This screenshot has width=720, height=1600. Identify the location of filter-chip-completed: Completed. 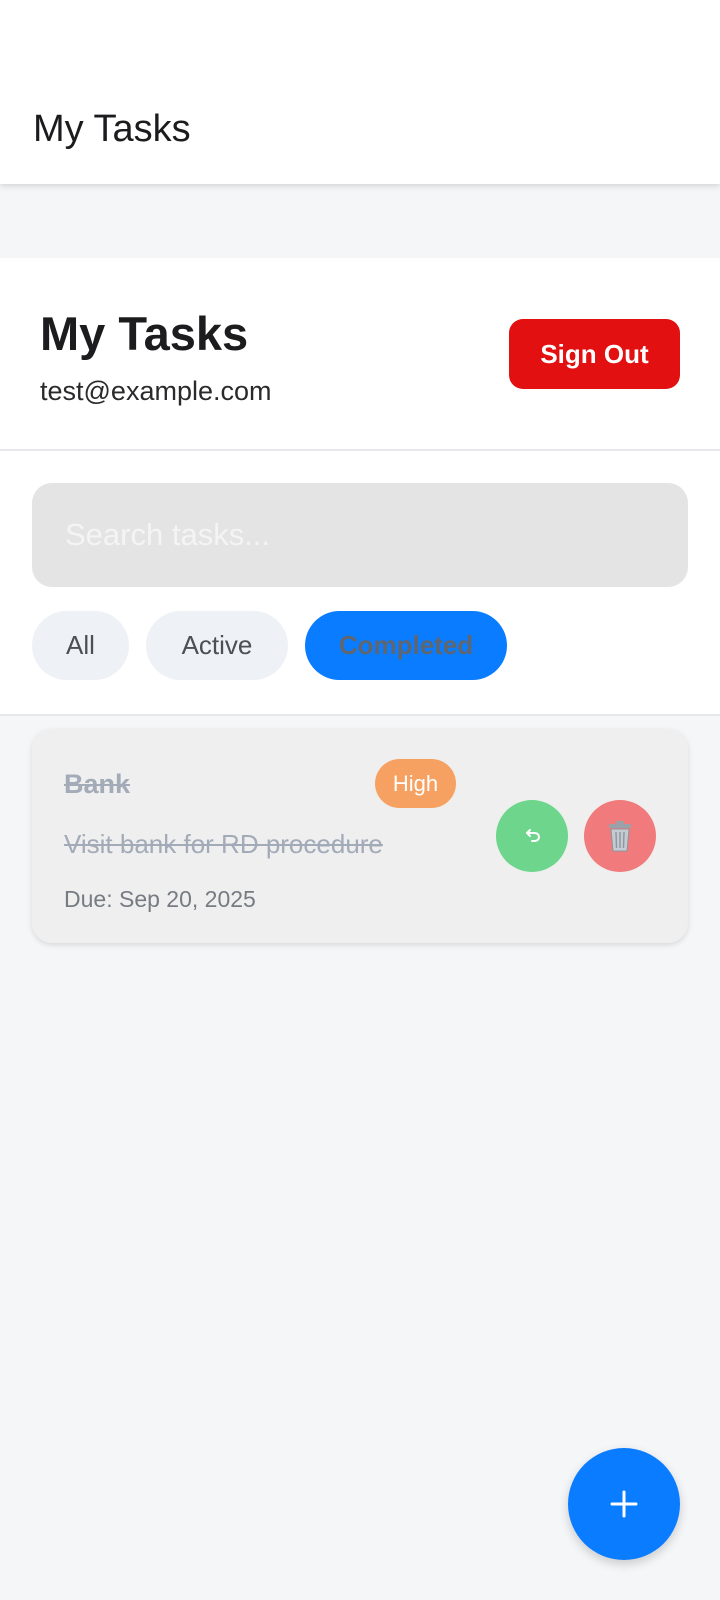
(406, 645).